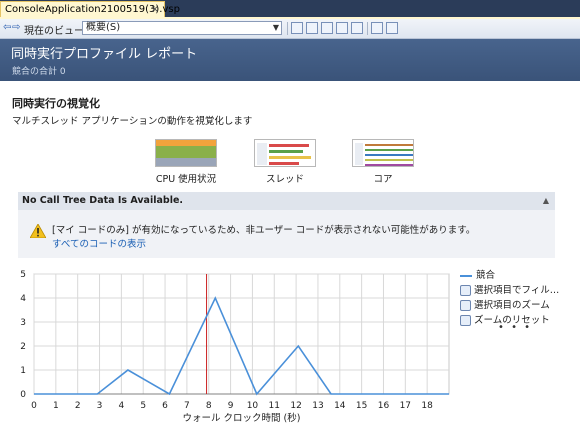 This screenshot has height=438, width=580. I want to click on cores-thumbnail, so click(383, 153).